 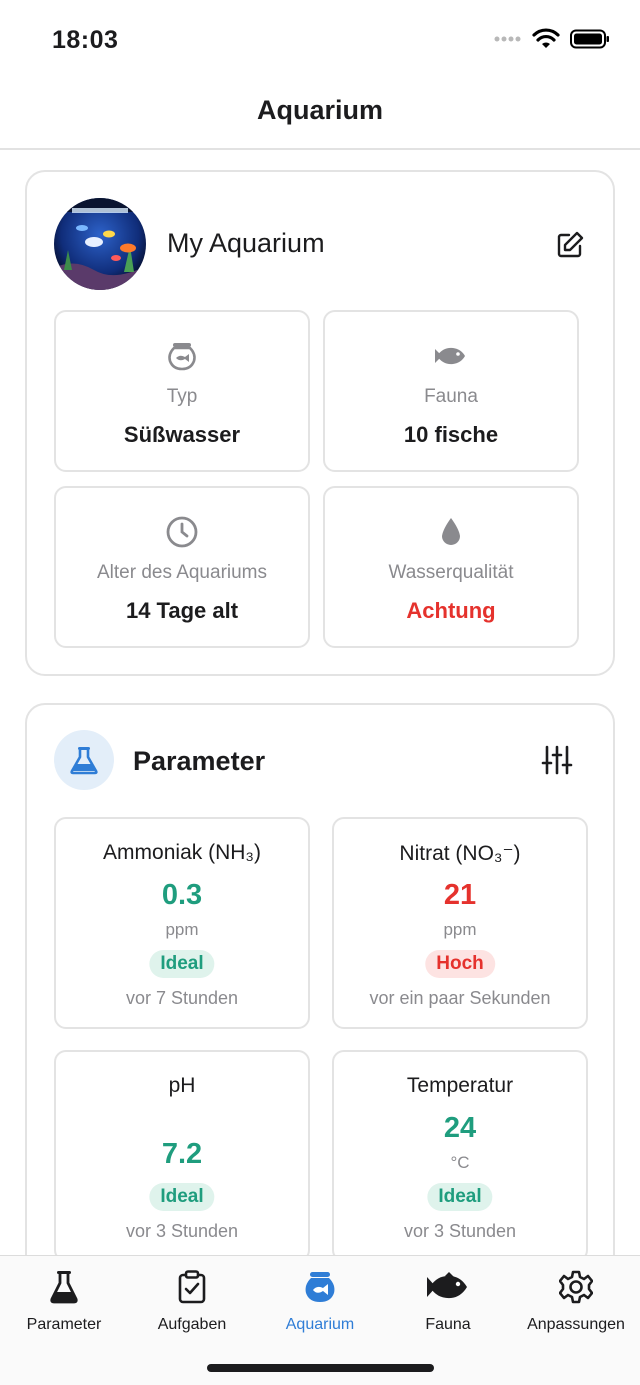 I want to click on tab-fauna: Fauna, so click(x=448, y=1301).